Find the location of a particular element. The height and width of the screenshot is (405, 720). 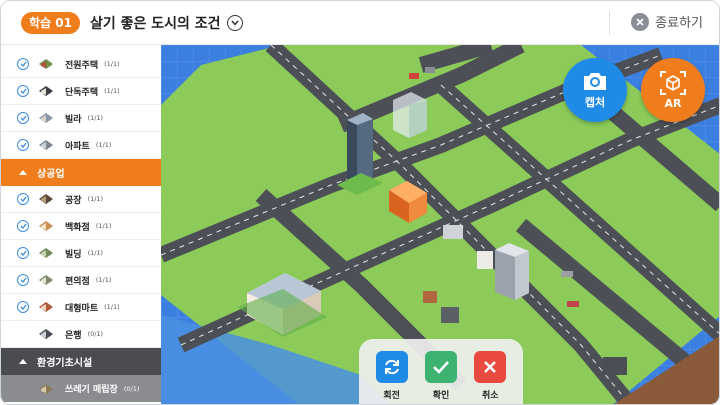

rotate-label: 회전 is located at coordinates (391, 396).